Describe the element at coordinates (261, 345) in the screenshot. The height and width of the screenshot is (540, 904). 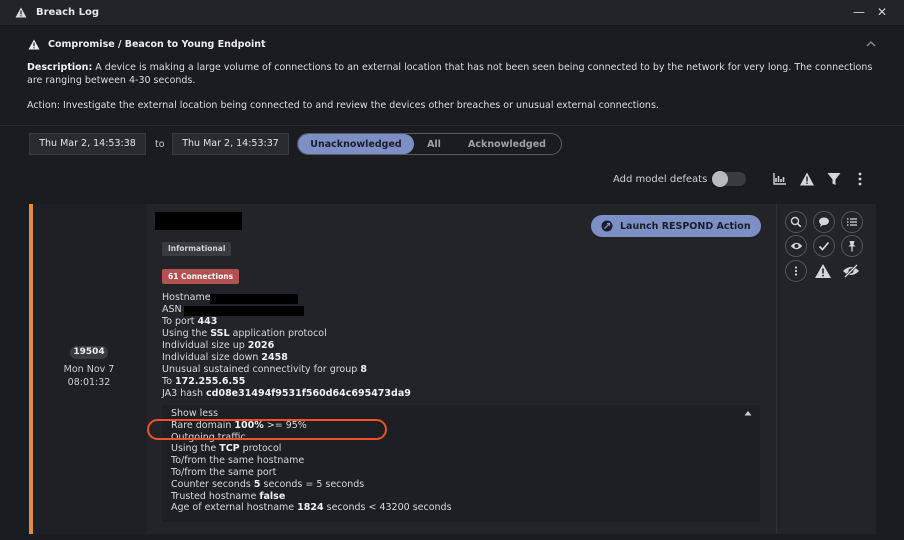
I see `size-up-value: 2026` at that location.